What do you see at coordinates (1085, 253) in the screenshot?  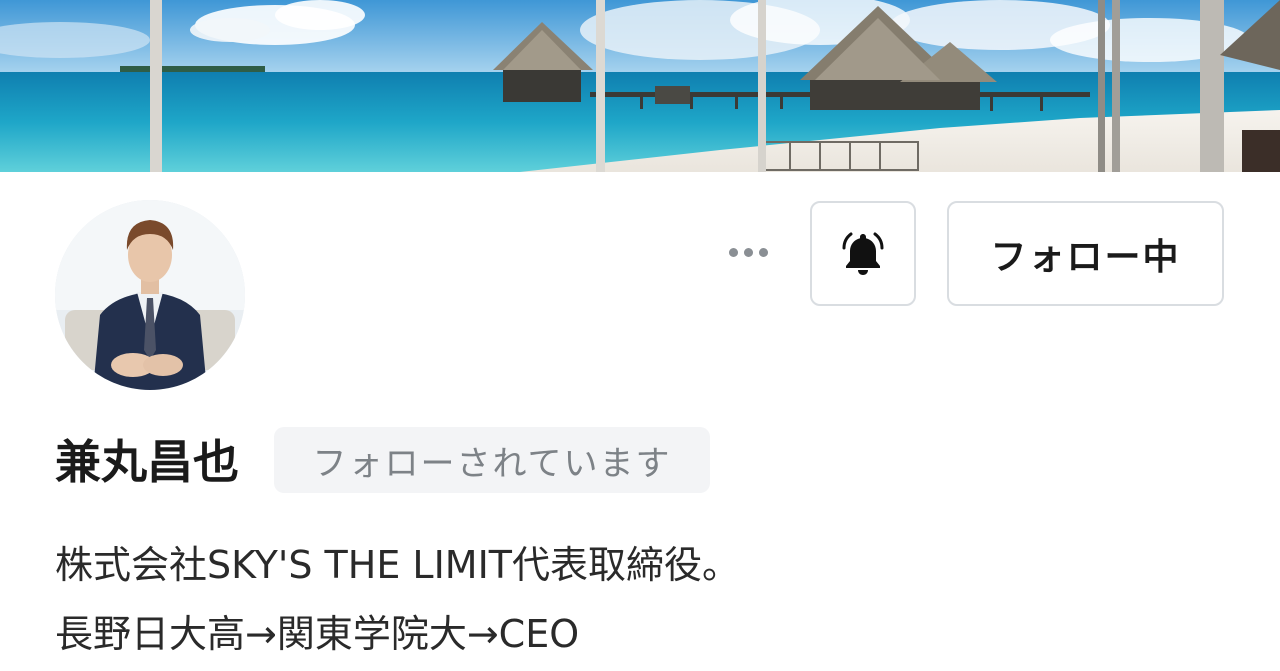 I see `following-button: フォロー中` at bounding box center [1085, 253].